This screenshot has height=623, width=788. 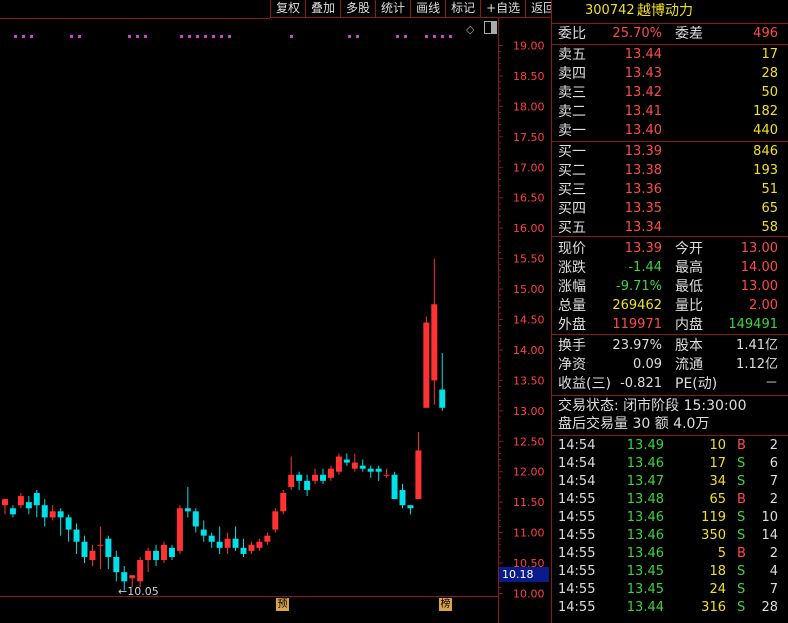 I want to click on fund-label: 股本, so click(x=689, y=346).